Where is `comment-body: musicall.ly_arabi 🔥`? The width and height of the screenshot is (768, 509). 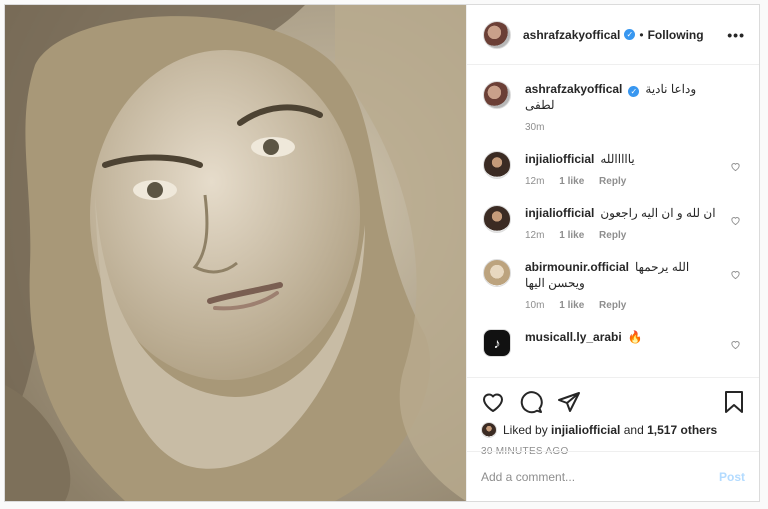
comment-body: musicall.ly_arabi 🔥 is located at coordinates (634, 343).